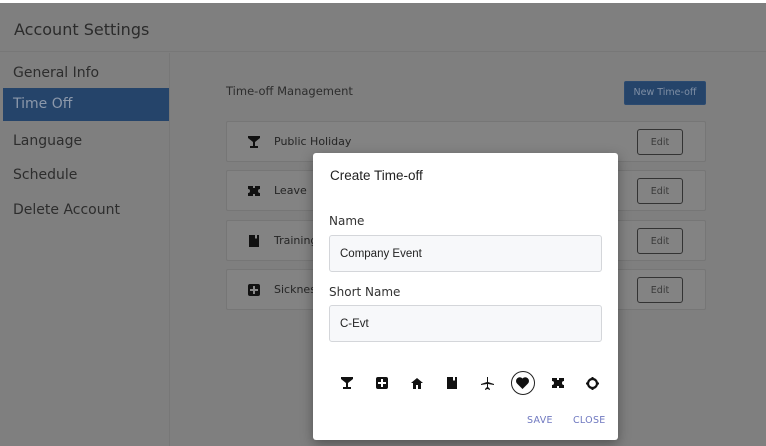 This screenshot has width=766, height=446. What do you see at coordinates (365, 292) in the screenshot?
I see `short-name-label: Short Name` at bounding box center [365, 292].